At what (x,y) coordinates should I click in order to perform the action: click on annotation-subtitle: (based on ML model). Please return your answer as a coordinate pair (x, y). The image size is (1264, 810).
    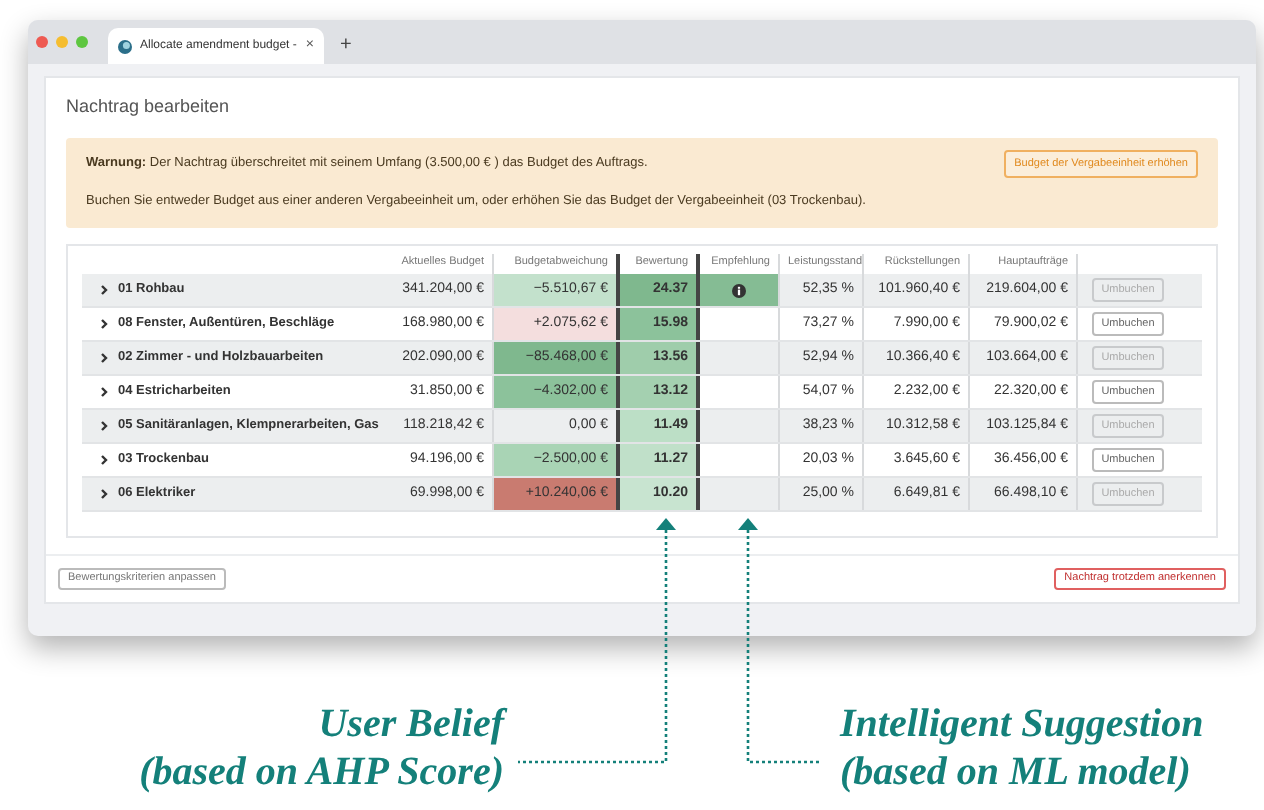
    Looking at the image, I should click on (1015, 772).